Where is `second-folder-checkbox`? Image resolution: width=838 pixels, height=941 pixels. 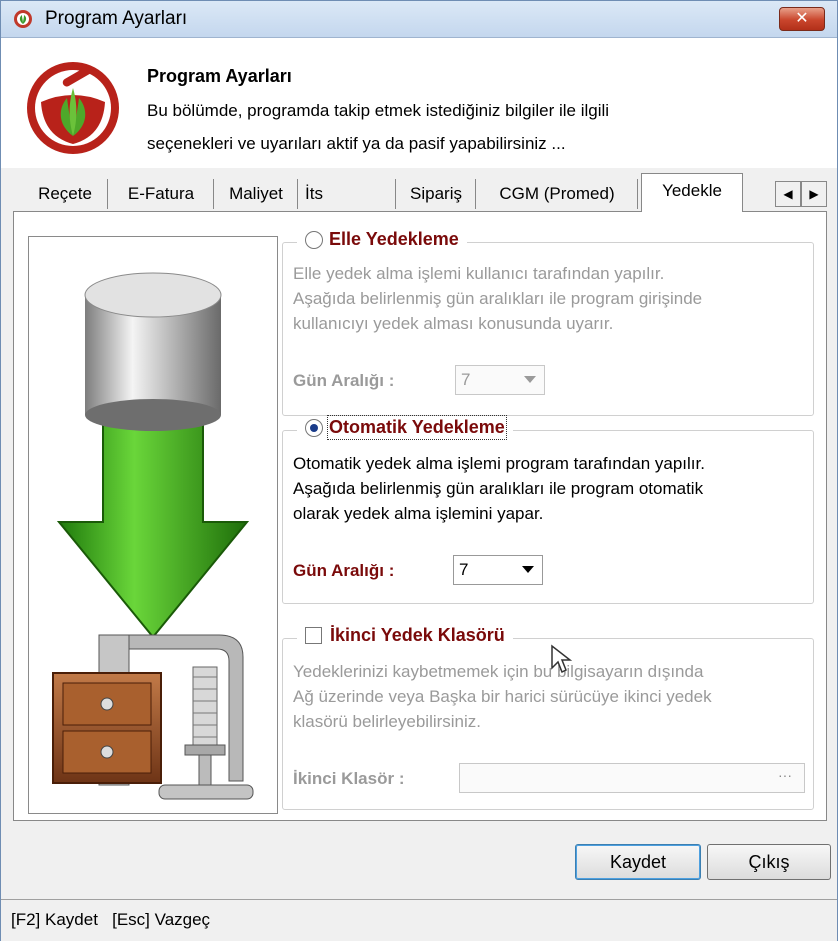 second-folder-checkbox is located at coordinates (313, 635).